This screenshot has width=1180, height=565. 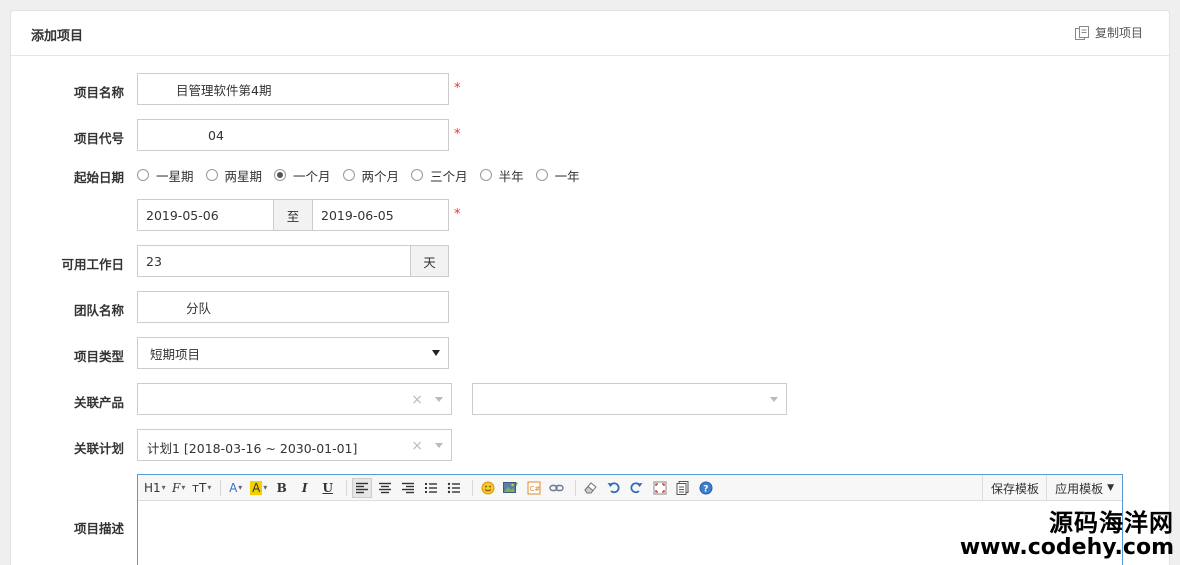 I want to click on smiley-icon, so click(x=488, y=487).